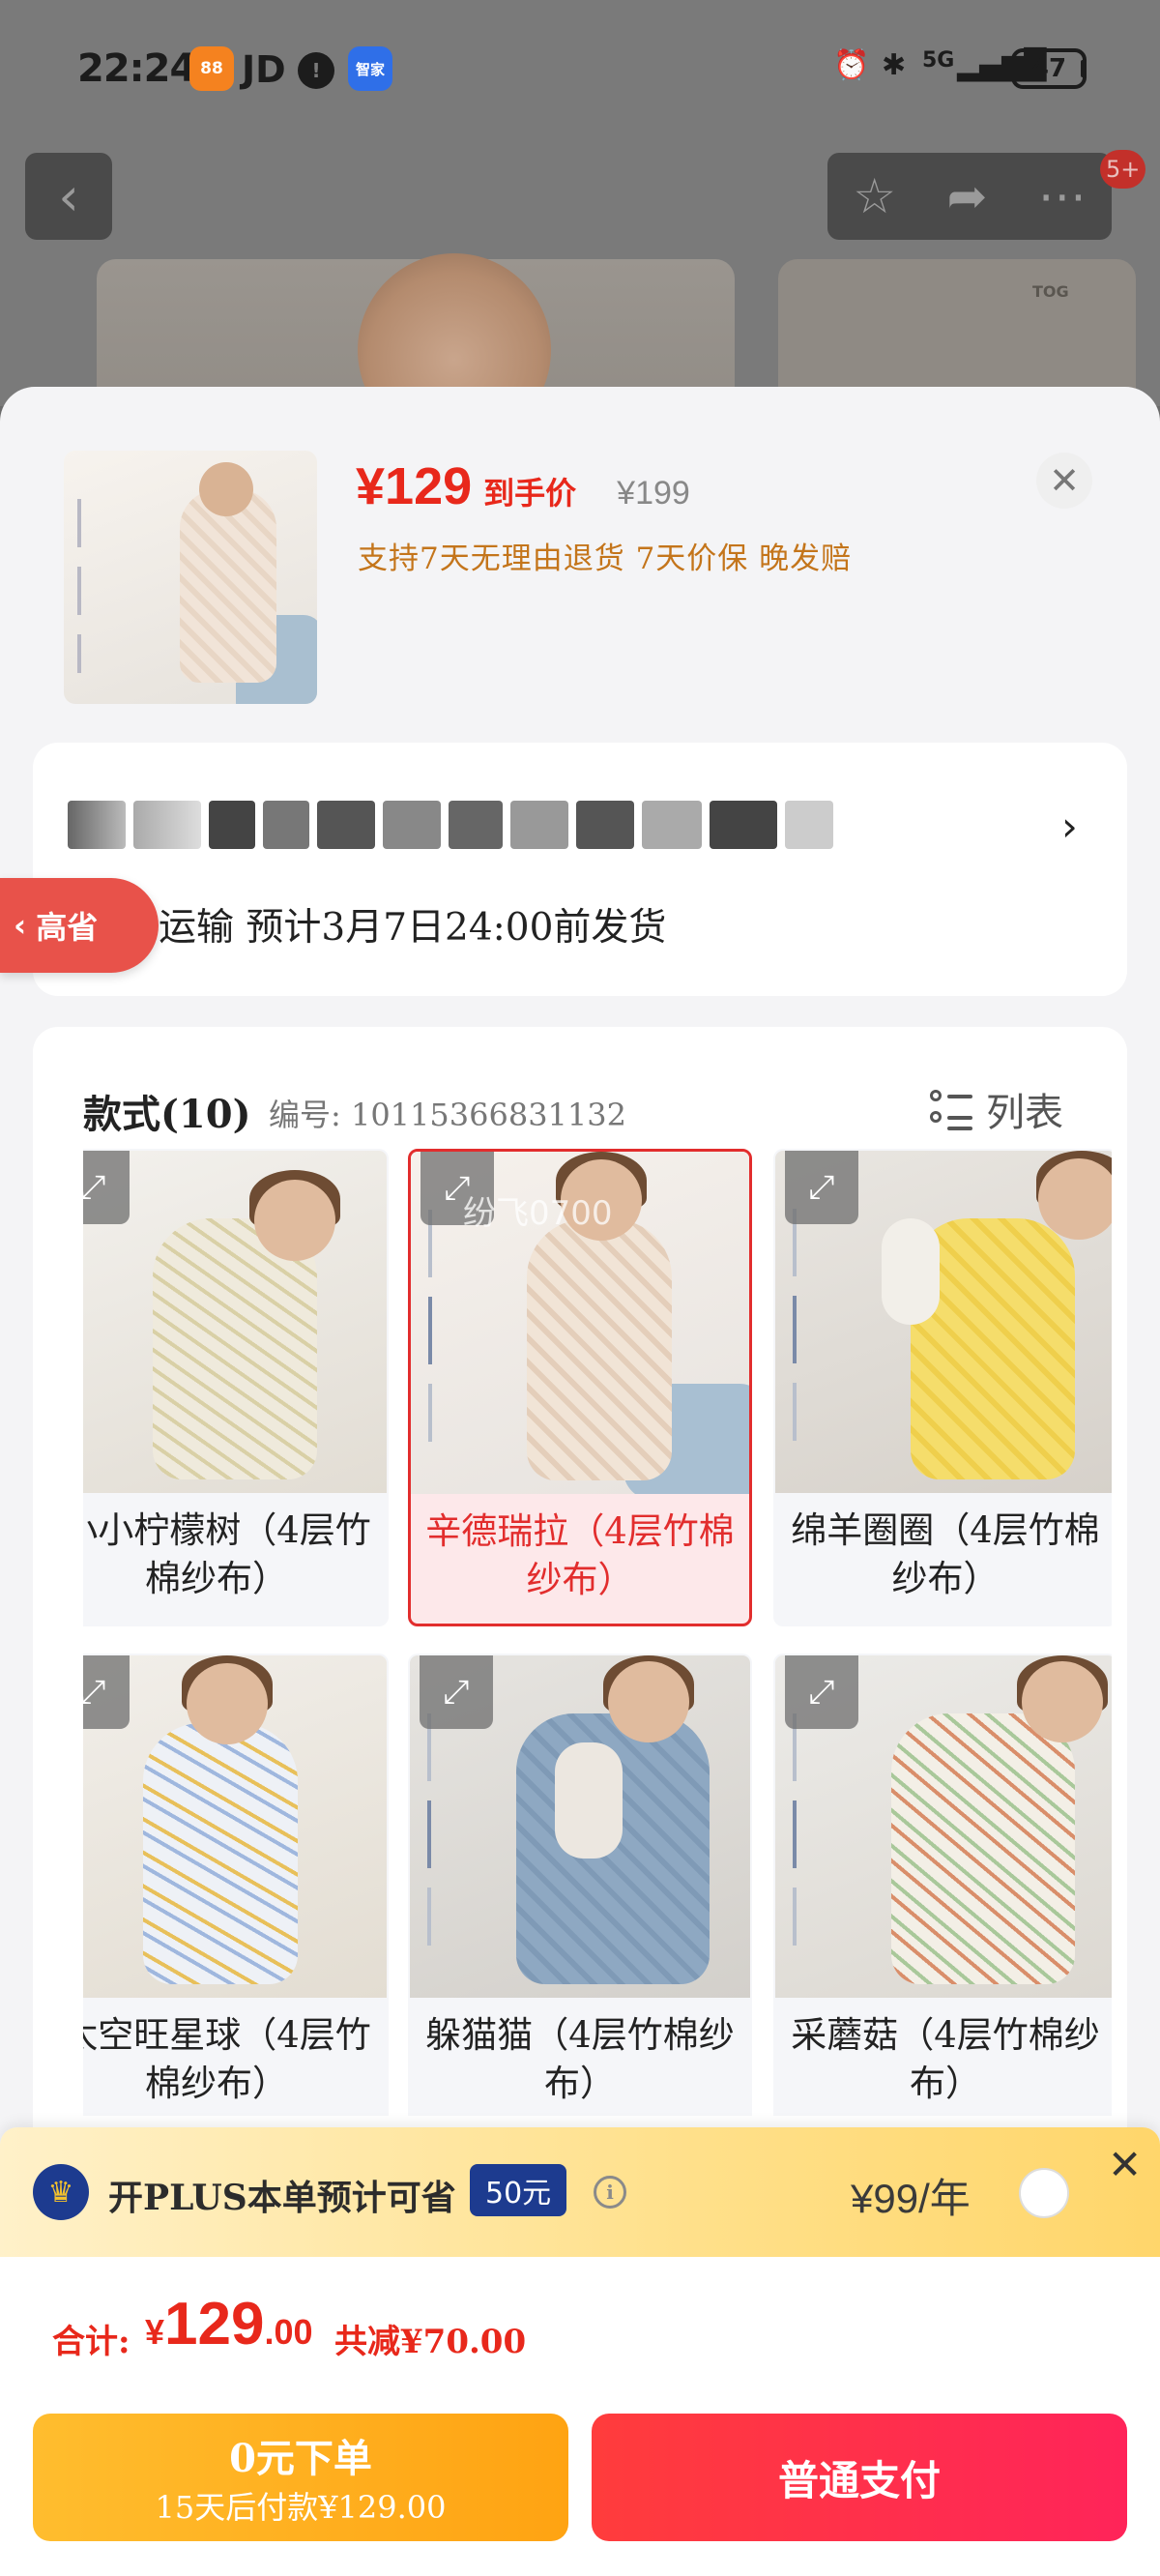  I want to click on close-sheet-button: ✕, so click(1064, 481).